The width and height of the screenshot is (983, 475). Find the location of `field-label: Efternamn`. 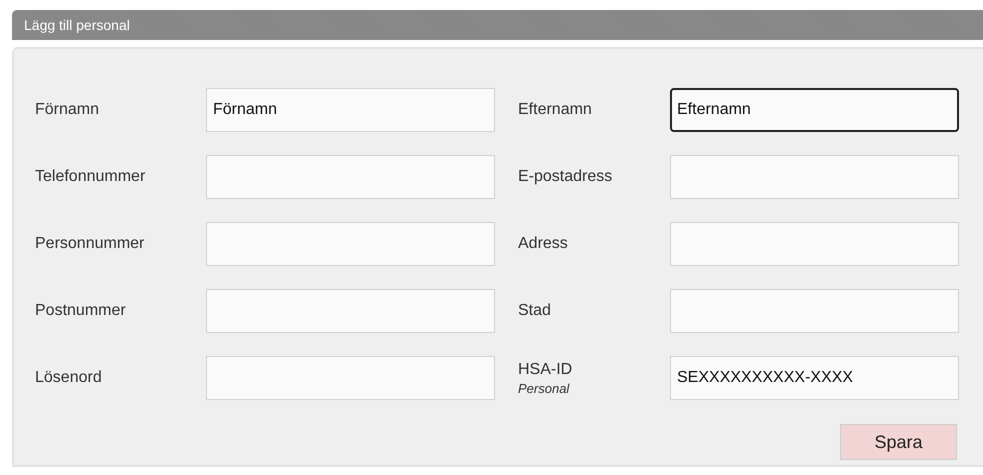

field-label: Efternamn is located at coordinates (555, 110).